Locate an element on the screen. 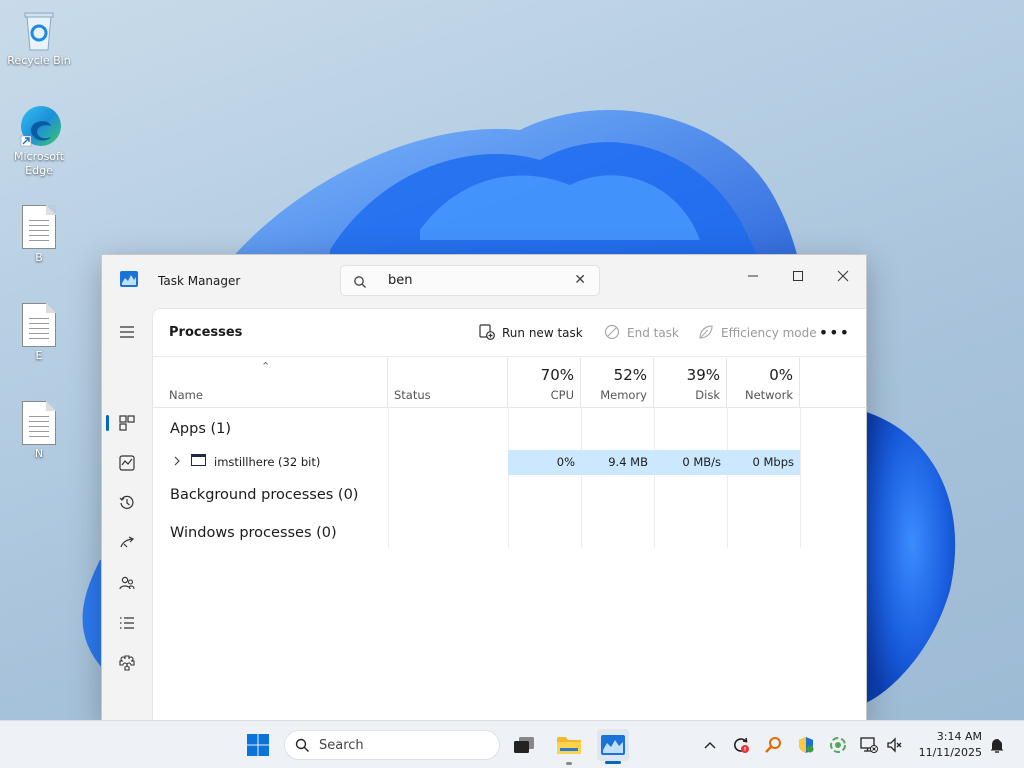 The width and height of the screenshot is (1024, 768). desktop-icon-file-e: E is located at coordinates (39, 333).